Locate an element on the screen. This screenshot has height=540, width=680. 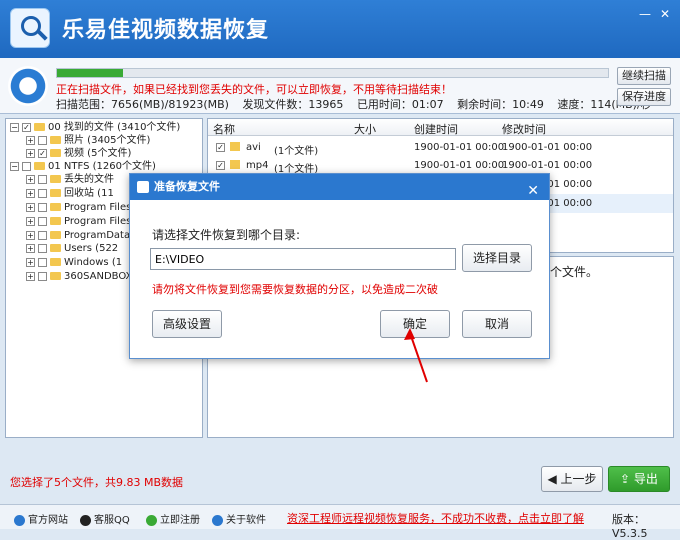
annotation-arrow-icon is located at coordinates (416, 355).